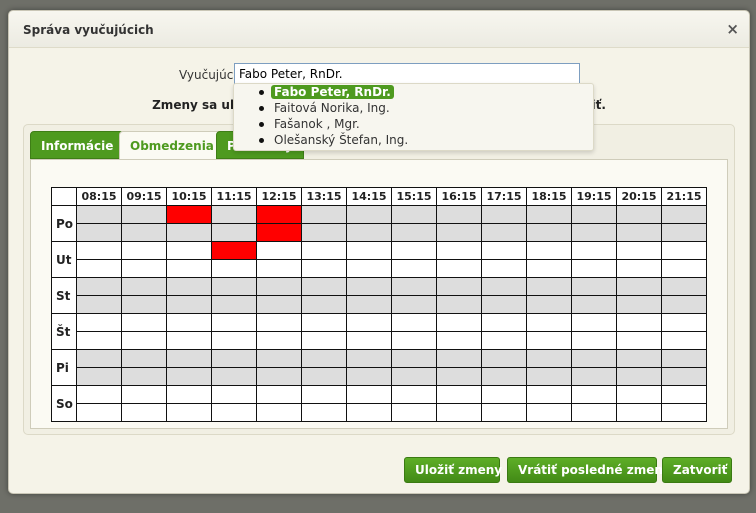 Image resolution: width=756 pixels, height=513 pixels. Describe the element at coordinates (172, 146) in the screenshot. I see `tab-obmedzenia: Obmedzenia` at that location.